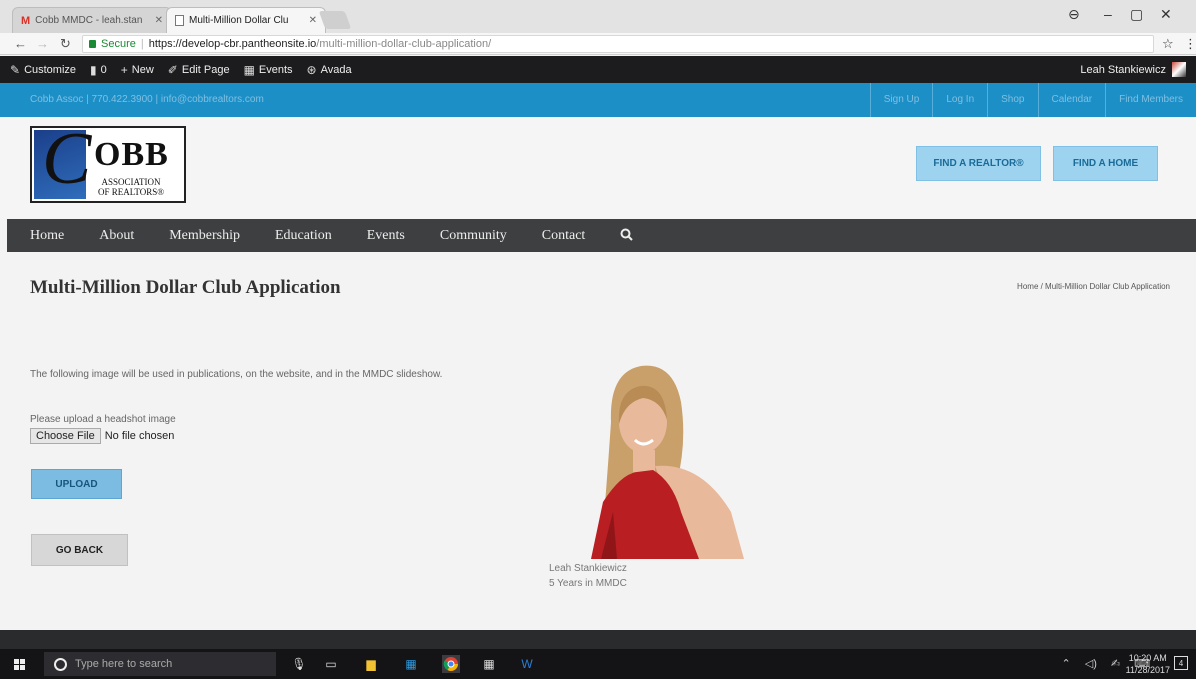 The height and width of the screenshot is (679, 1196). I want to click on tab-mmdc-application: Multi-Million Dollar Clu ✕, so click(246, 20).